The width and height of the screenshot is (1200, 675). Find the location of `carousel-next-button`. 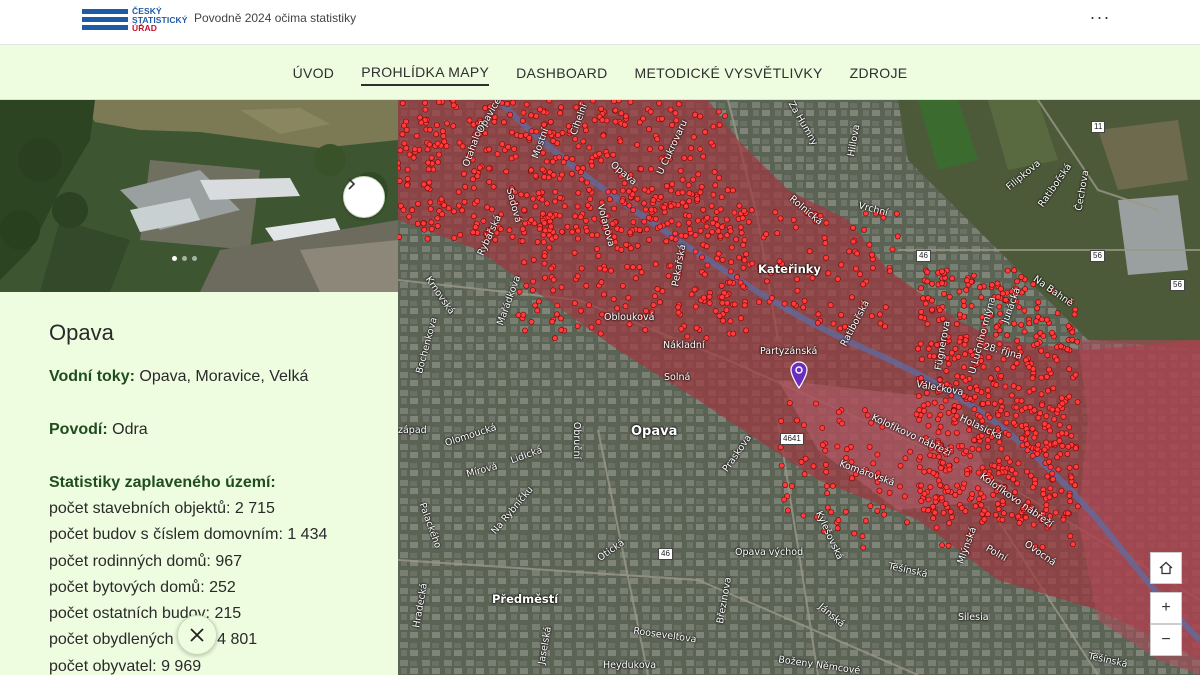

carousel-next-button is located at coordinates (364, 197).